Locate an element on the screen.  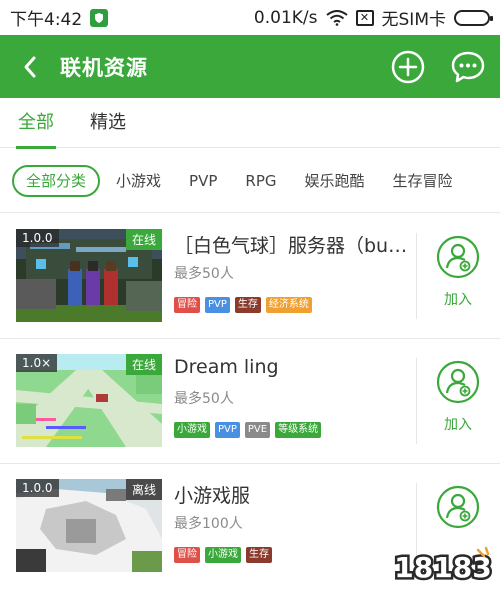
server-thumbnail: 1.0.0 离线 is located at coordinates (89, 525).